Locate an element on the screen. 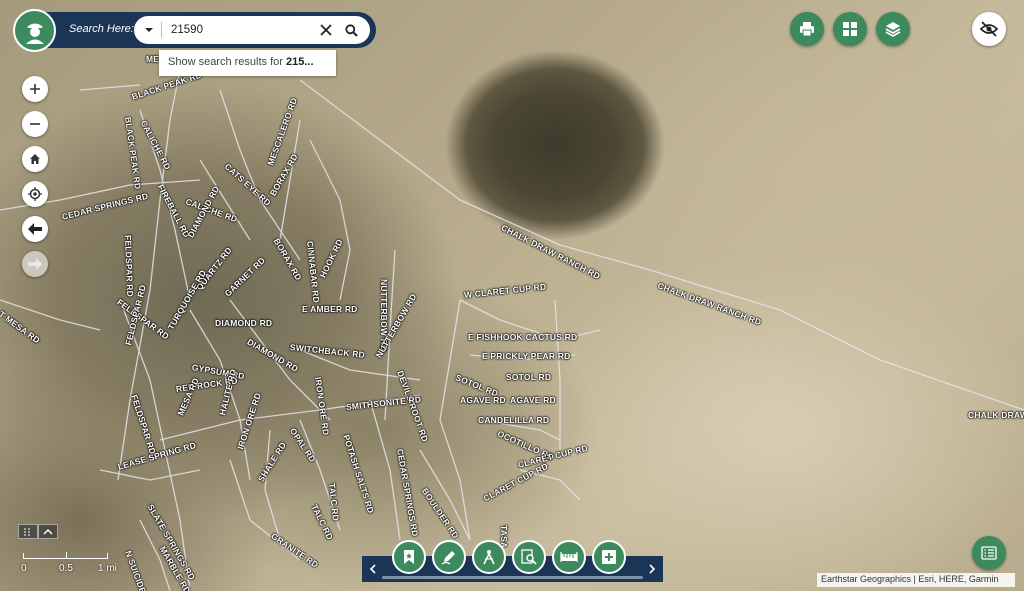 The height and width of the screenshot is (591, 1024). road-label: SOTOL RD is located at coordinates (529, 377).